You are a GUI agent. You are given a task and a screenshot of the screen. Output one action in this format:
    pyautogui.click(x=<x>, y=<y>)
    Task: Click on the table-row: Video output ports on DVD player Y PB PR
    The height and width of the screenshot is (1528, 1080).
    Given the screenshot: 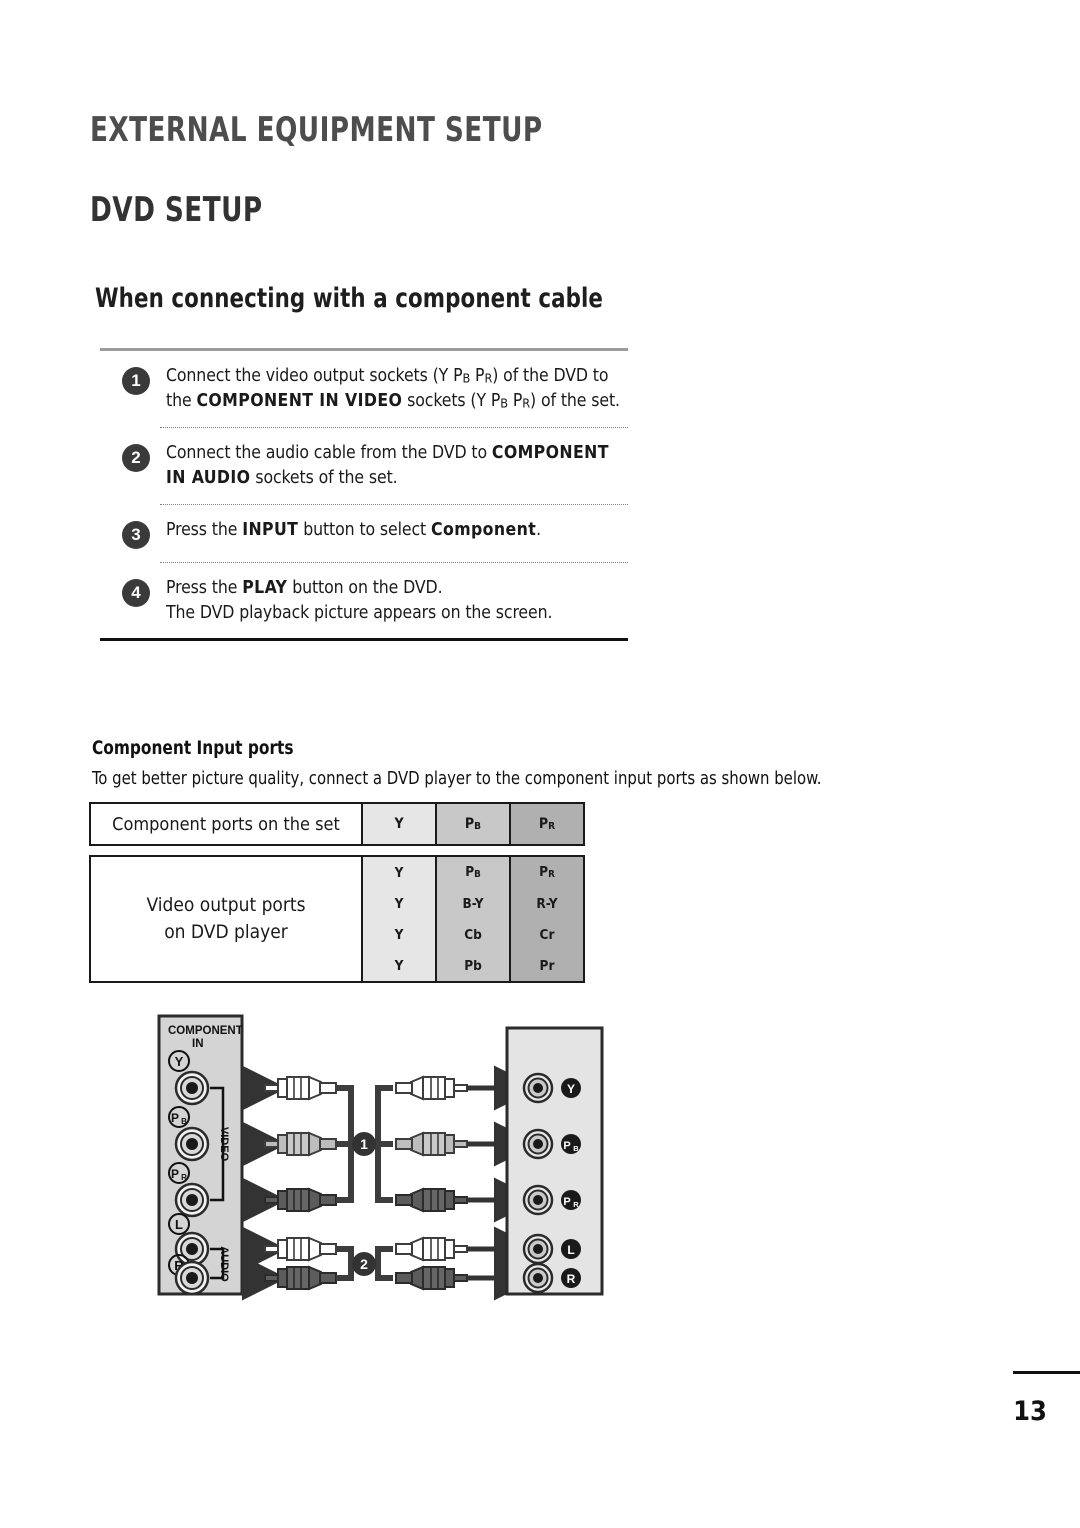 What is the action you would take?
    pyautogui.click(x=337, y=919)
    